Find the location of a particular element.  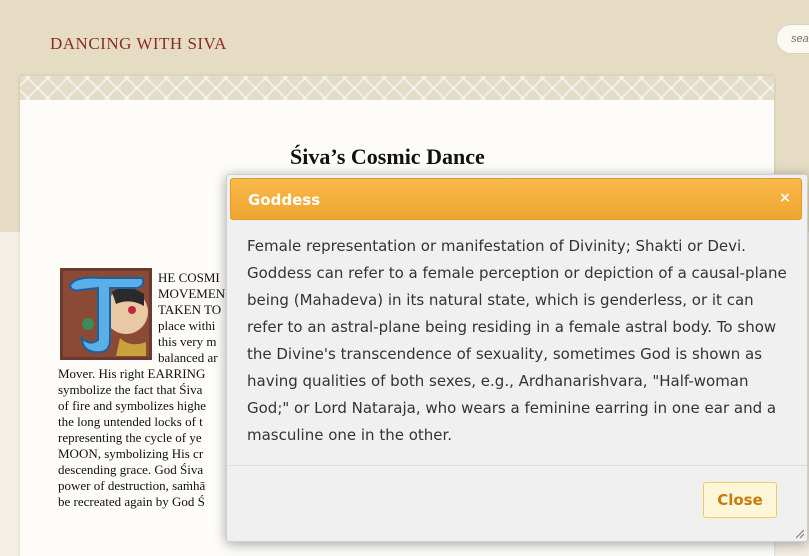

site-title: DANCING WITH SIVA is located at coordinates (138, 44).